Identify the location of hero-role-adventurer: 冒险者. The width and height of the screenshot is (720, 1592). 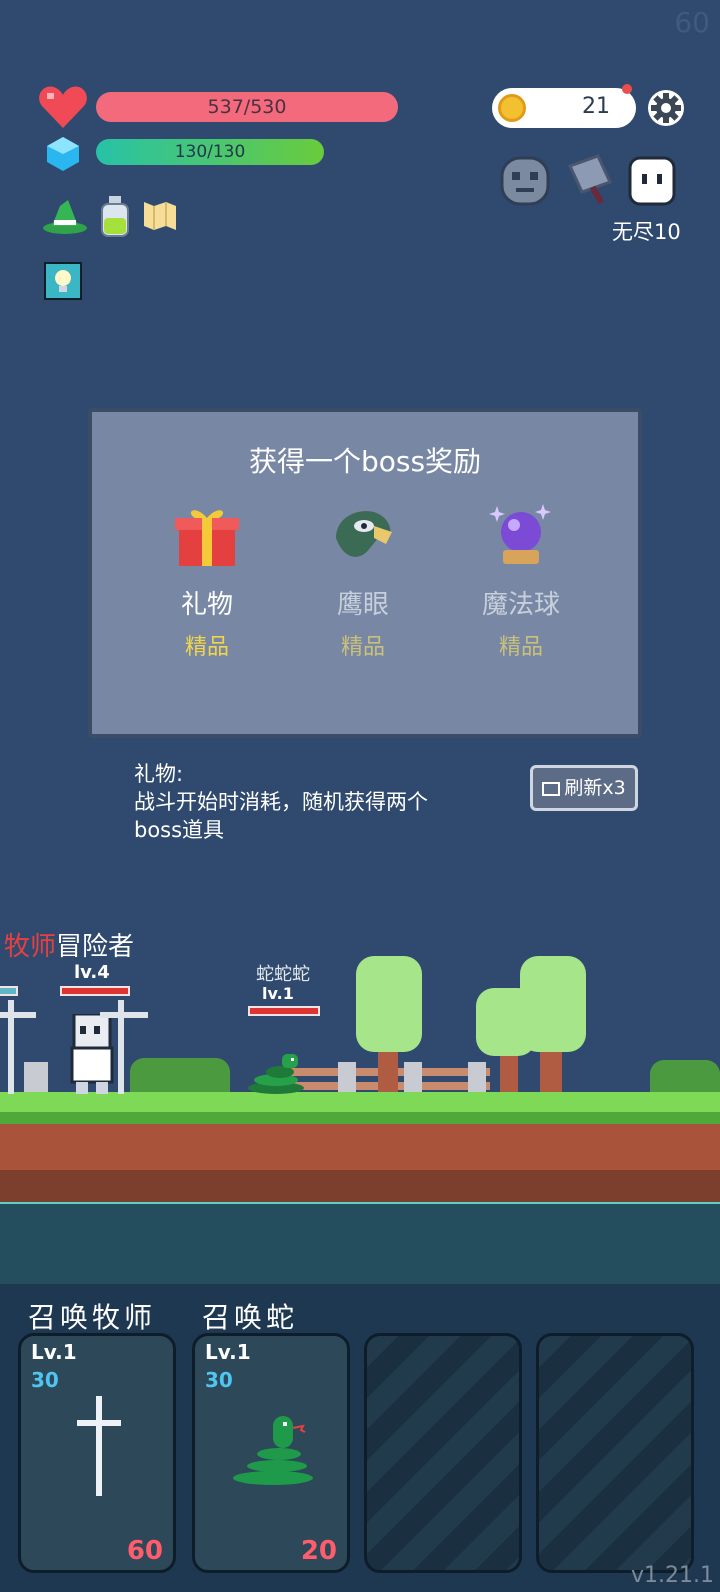
(95, 947).